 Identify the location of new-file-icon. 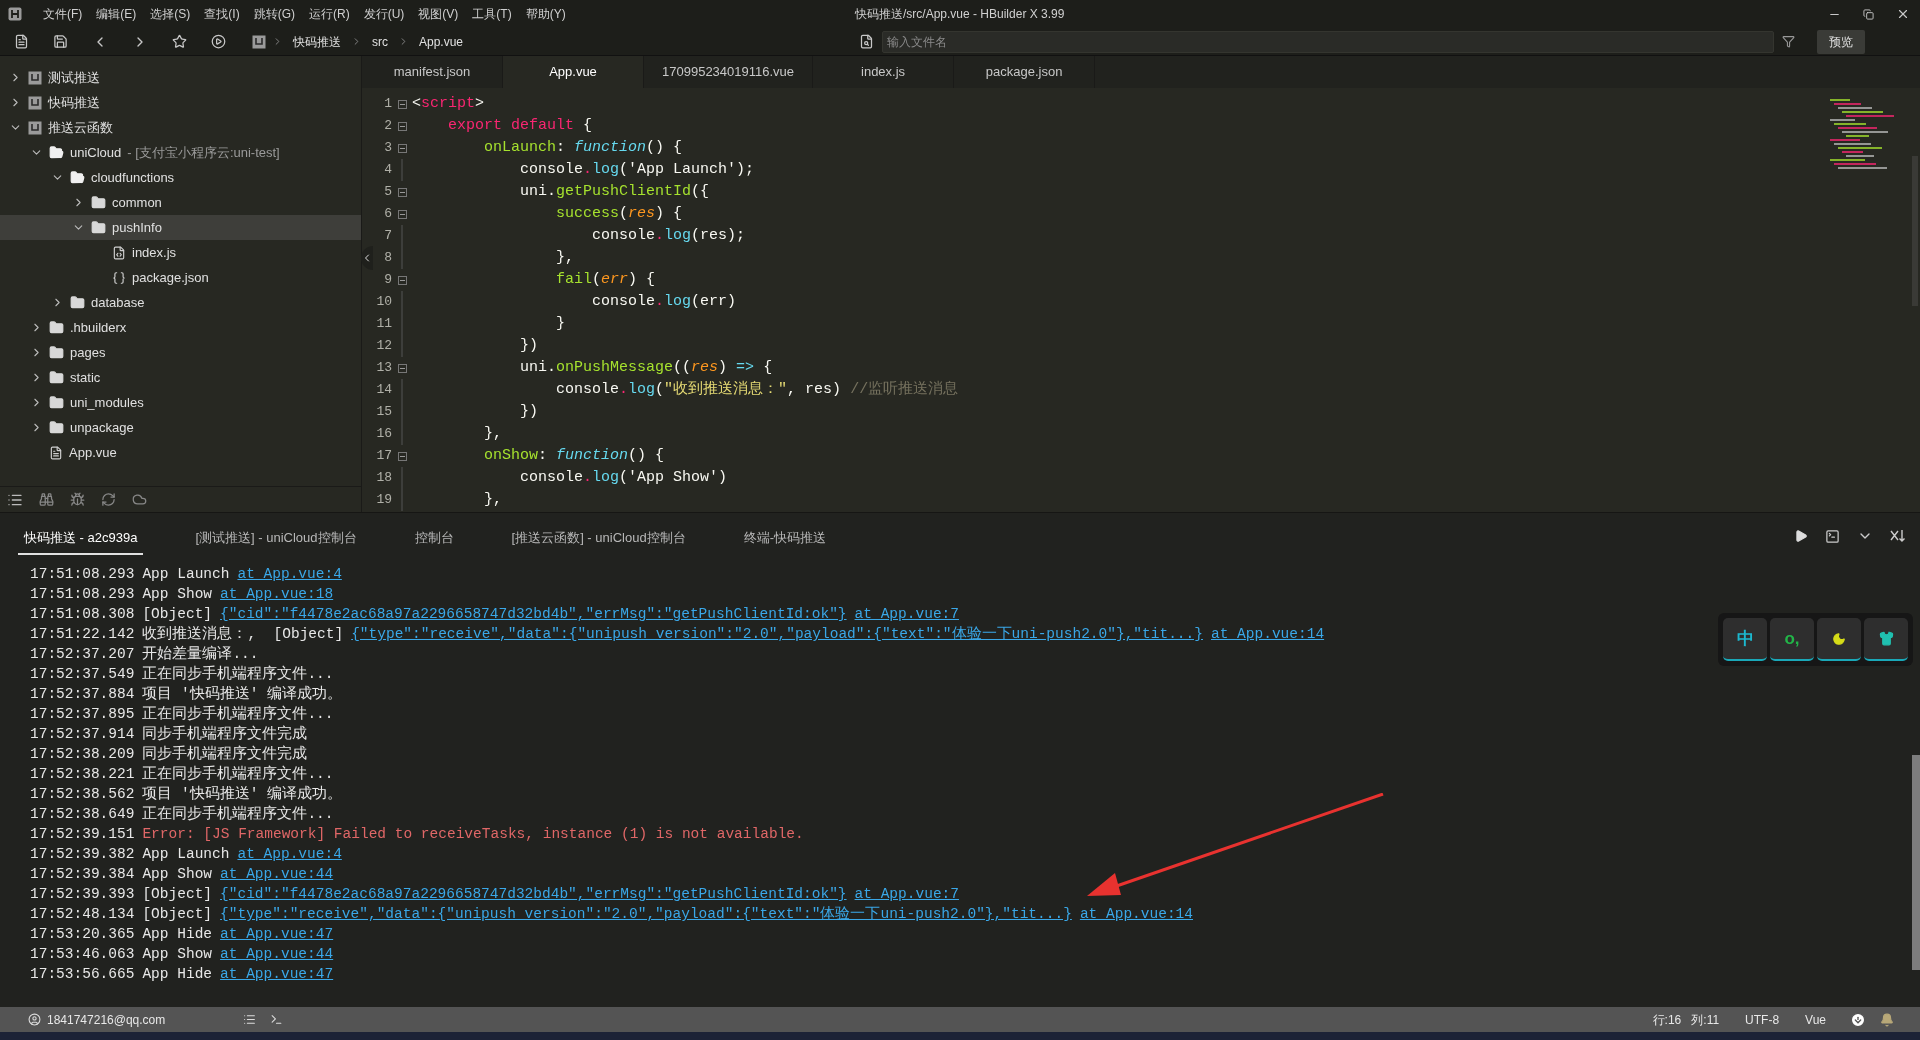
(21, 41).